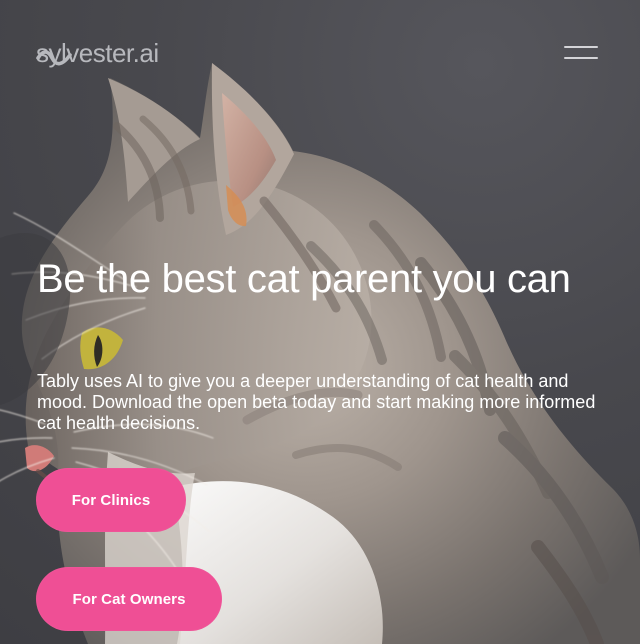 The height and width of the screenshot is (644, 640). I want to click on hero-headline: Be the best cat parent you can, so click(304, 279).